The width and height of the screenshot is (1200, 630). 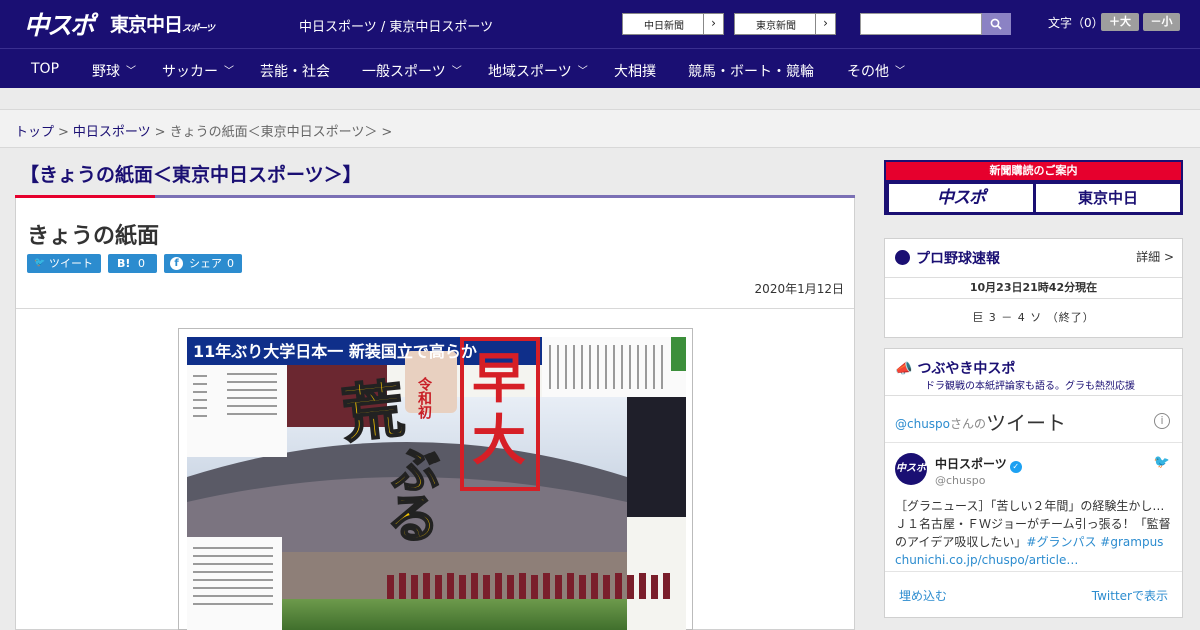 What do you see at coordinates (499, 378) in the screenshot?
I see `svg-text: 早` at bounding box center [499, 378].